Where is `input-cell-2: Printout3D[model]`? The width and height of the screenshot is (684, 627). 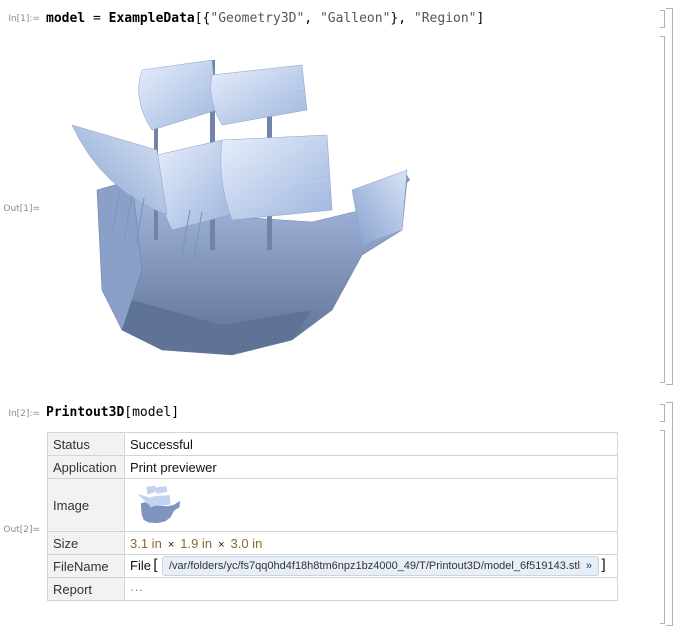 input-cell-2: Printout3D[model] is located at coordinates (112, 412).